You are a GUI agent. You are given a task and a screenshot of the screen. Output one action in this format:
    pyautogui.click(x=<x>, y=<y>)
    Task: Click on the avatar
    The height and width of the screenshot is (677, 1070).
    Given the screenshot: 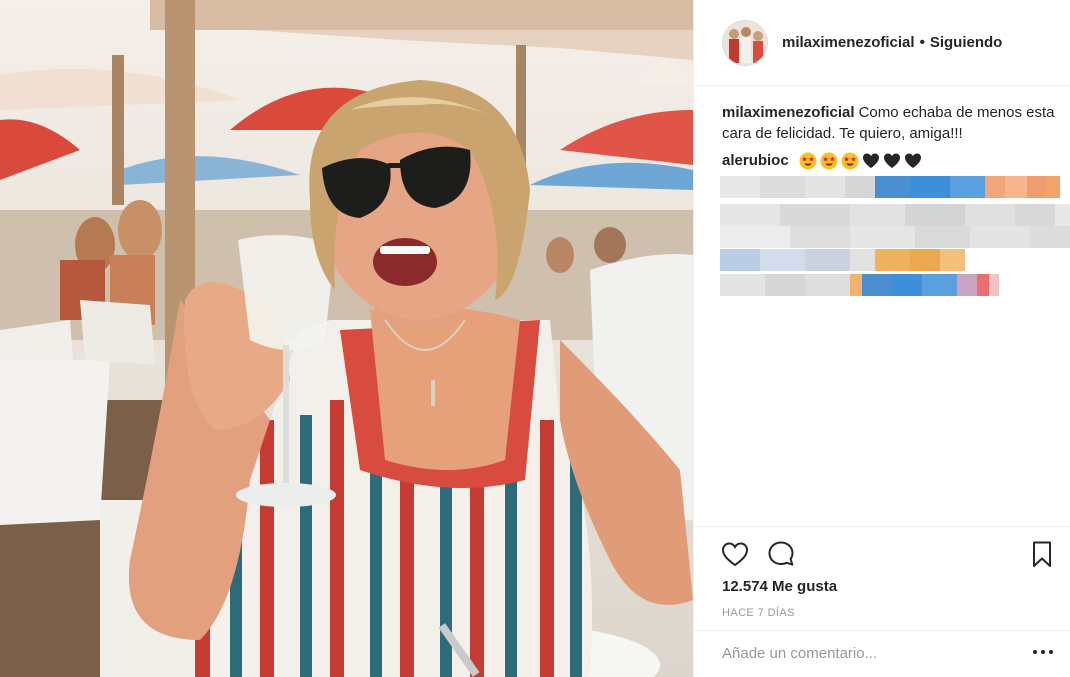 What is the action you would take?
    pyautogui.click(x=745, y=42)
    